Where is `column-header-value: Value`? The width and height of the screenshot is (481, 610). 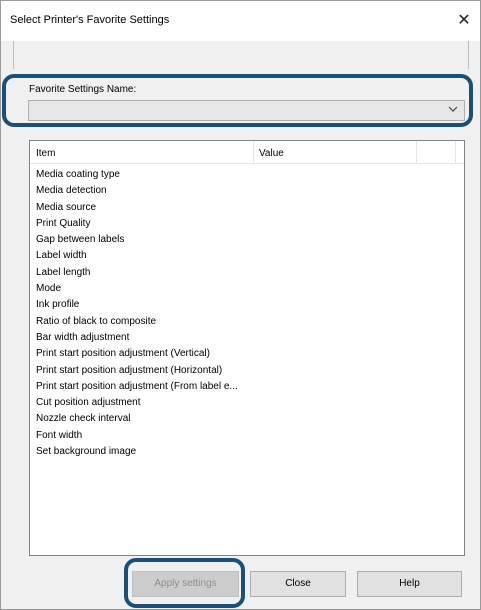
column-header-value: Value is located at coordinates (271, 153).